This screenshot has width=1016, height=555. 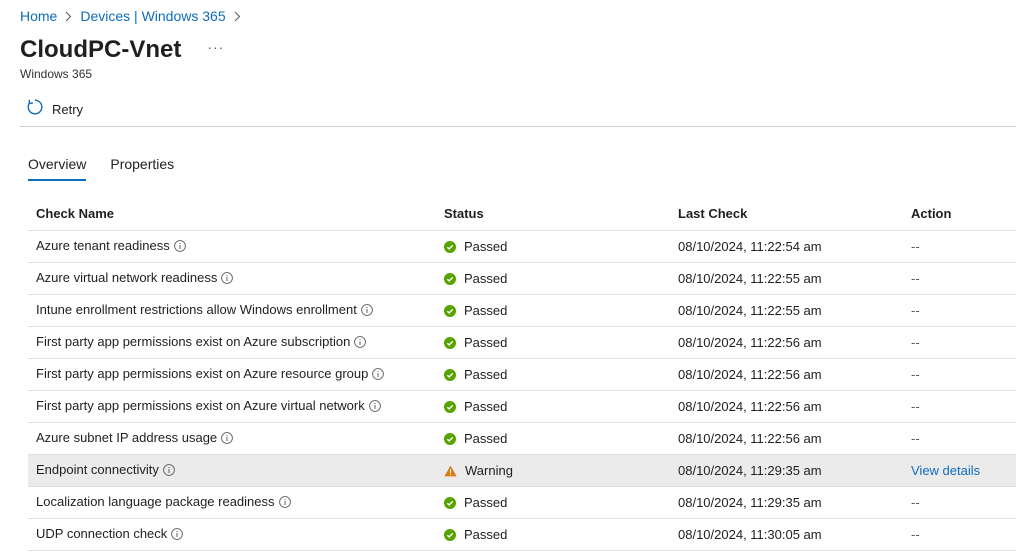 I want to click on refresh-icon, so click(x=35, y=109).